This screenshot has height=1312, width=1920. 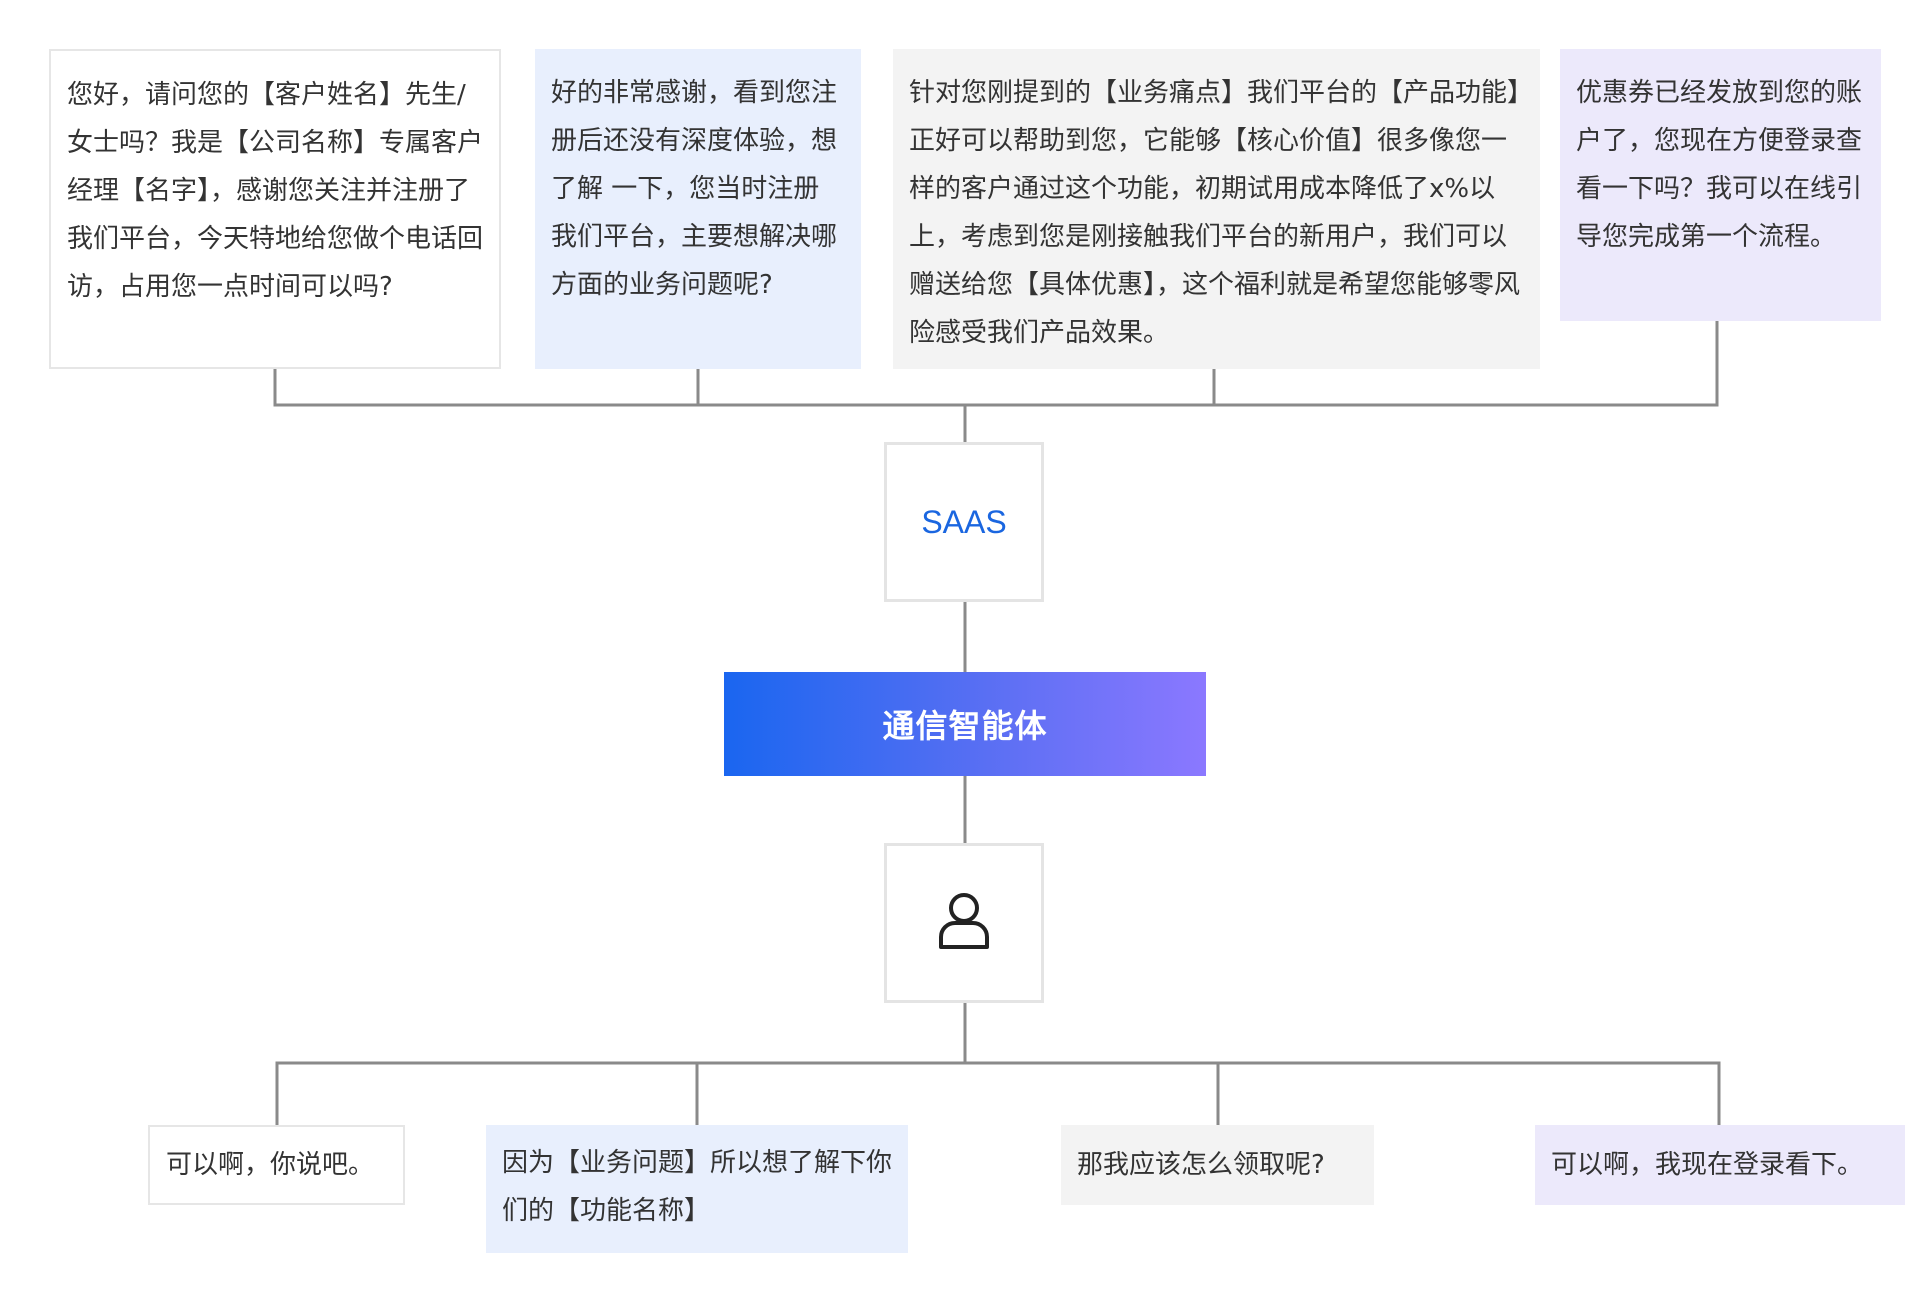 I want to click on user-reply-will-login: 可以啊，我现在登录看下。, so click(x=1720, y=1165).